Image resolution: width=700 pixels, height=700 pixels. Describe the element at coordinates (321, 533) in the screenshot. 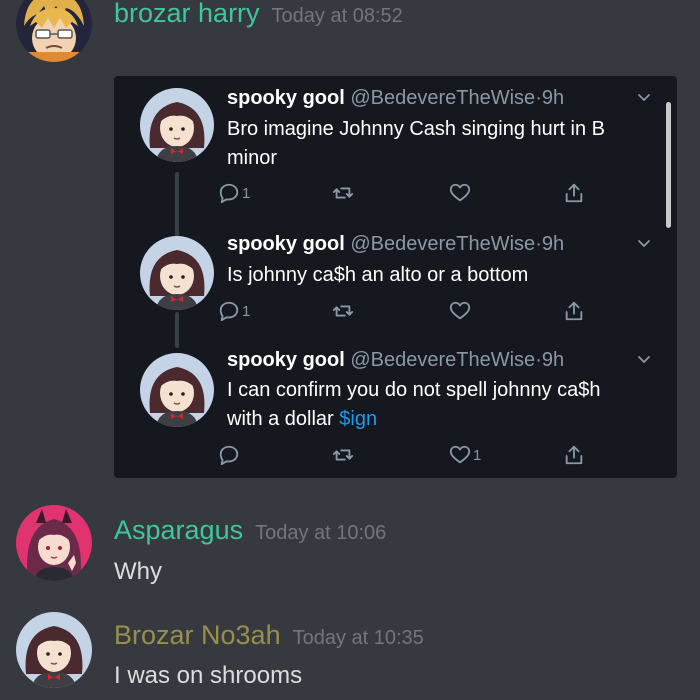

I see `message-timestamp: Today at 10:06` at that location.